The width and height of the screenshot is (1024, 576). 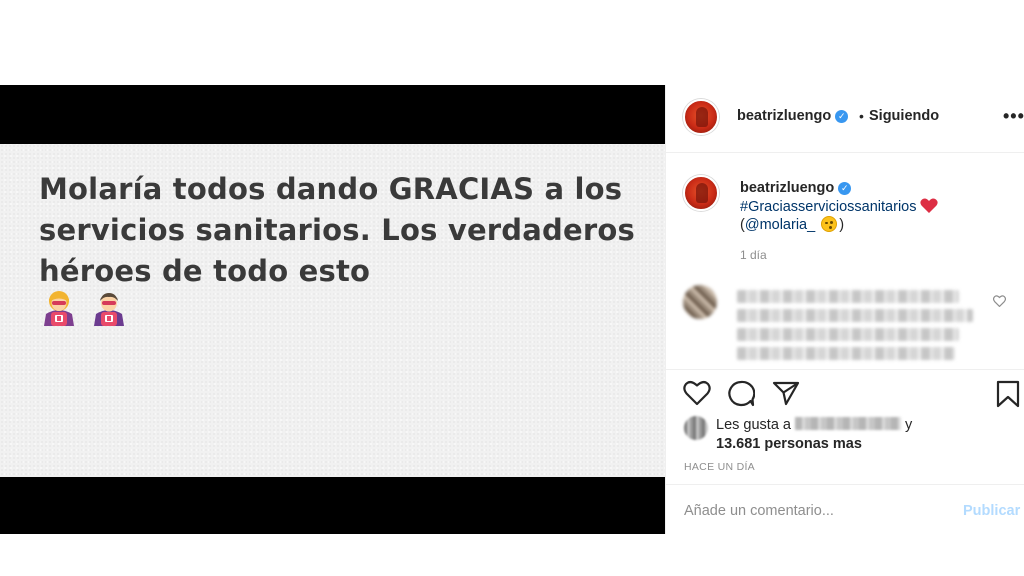 I want to click on more-options-icon: •••, so click(x=1013, y=116).